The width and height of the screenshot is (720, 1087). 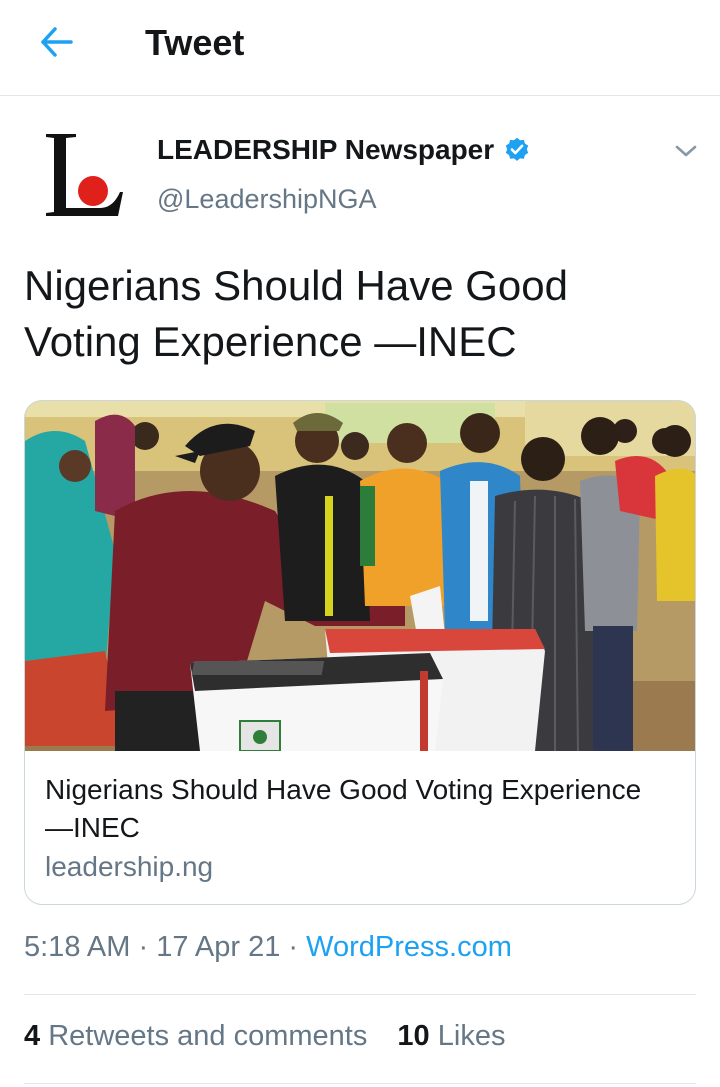 What do you see at coordinates (208, 1036) in the screenshot?
I see `retweets-label: Retweets and comments` at bounding box center [208, 1036].